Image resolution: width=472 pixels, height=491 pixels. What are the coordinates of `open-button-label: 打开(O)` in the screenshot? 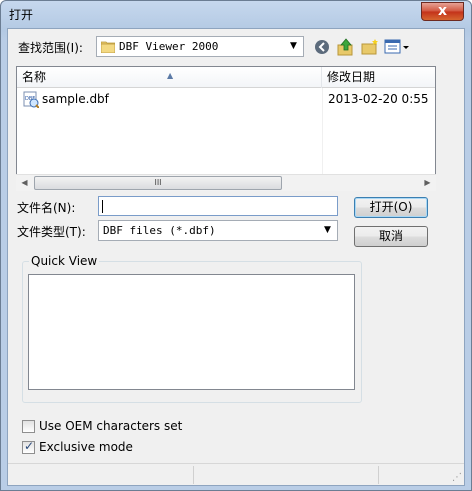 It's located at (391, 207).